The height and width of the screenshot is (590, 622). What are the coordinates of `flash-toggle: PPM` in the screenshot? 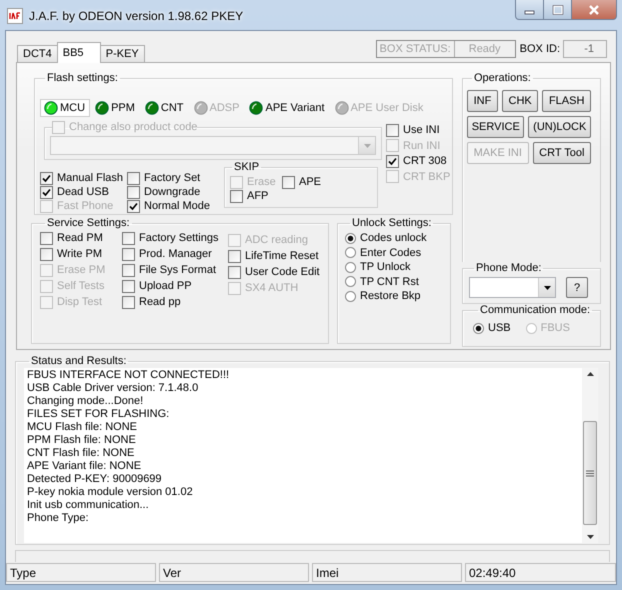 It's located at (115, 108).